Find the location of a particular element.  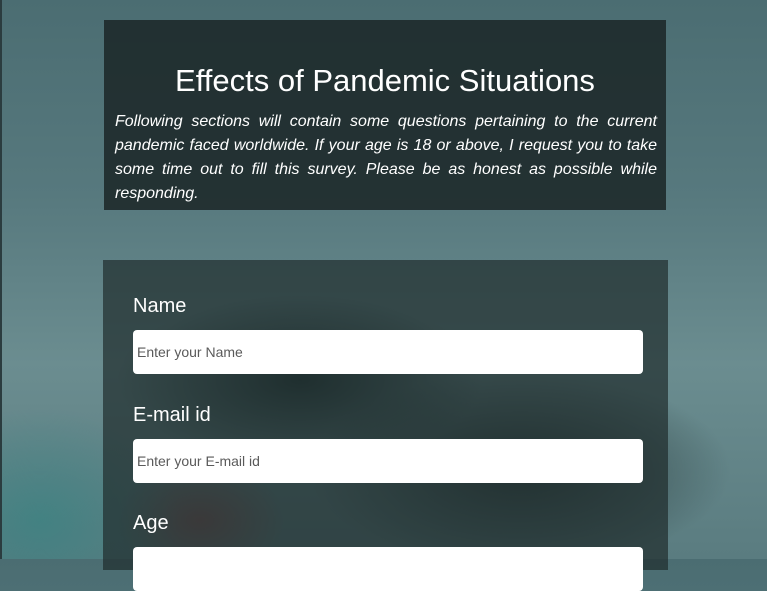

name-input is located at coordinates (388, 352).